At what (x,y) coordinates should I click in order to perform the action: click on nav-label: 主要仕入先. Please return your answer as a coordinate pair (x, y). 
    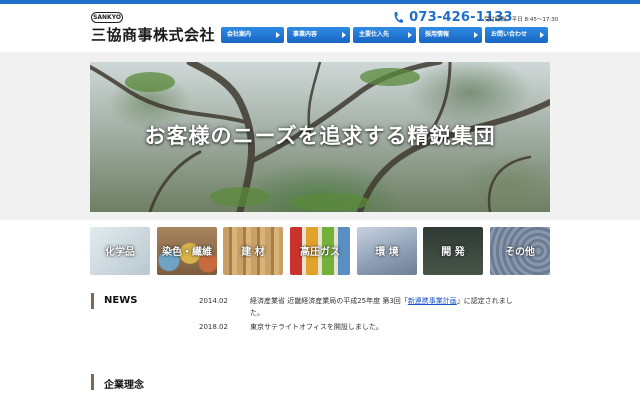
    Looking at the image, I should click on (374, 34).